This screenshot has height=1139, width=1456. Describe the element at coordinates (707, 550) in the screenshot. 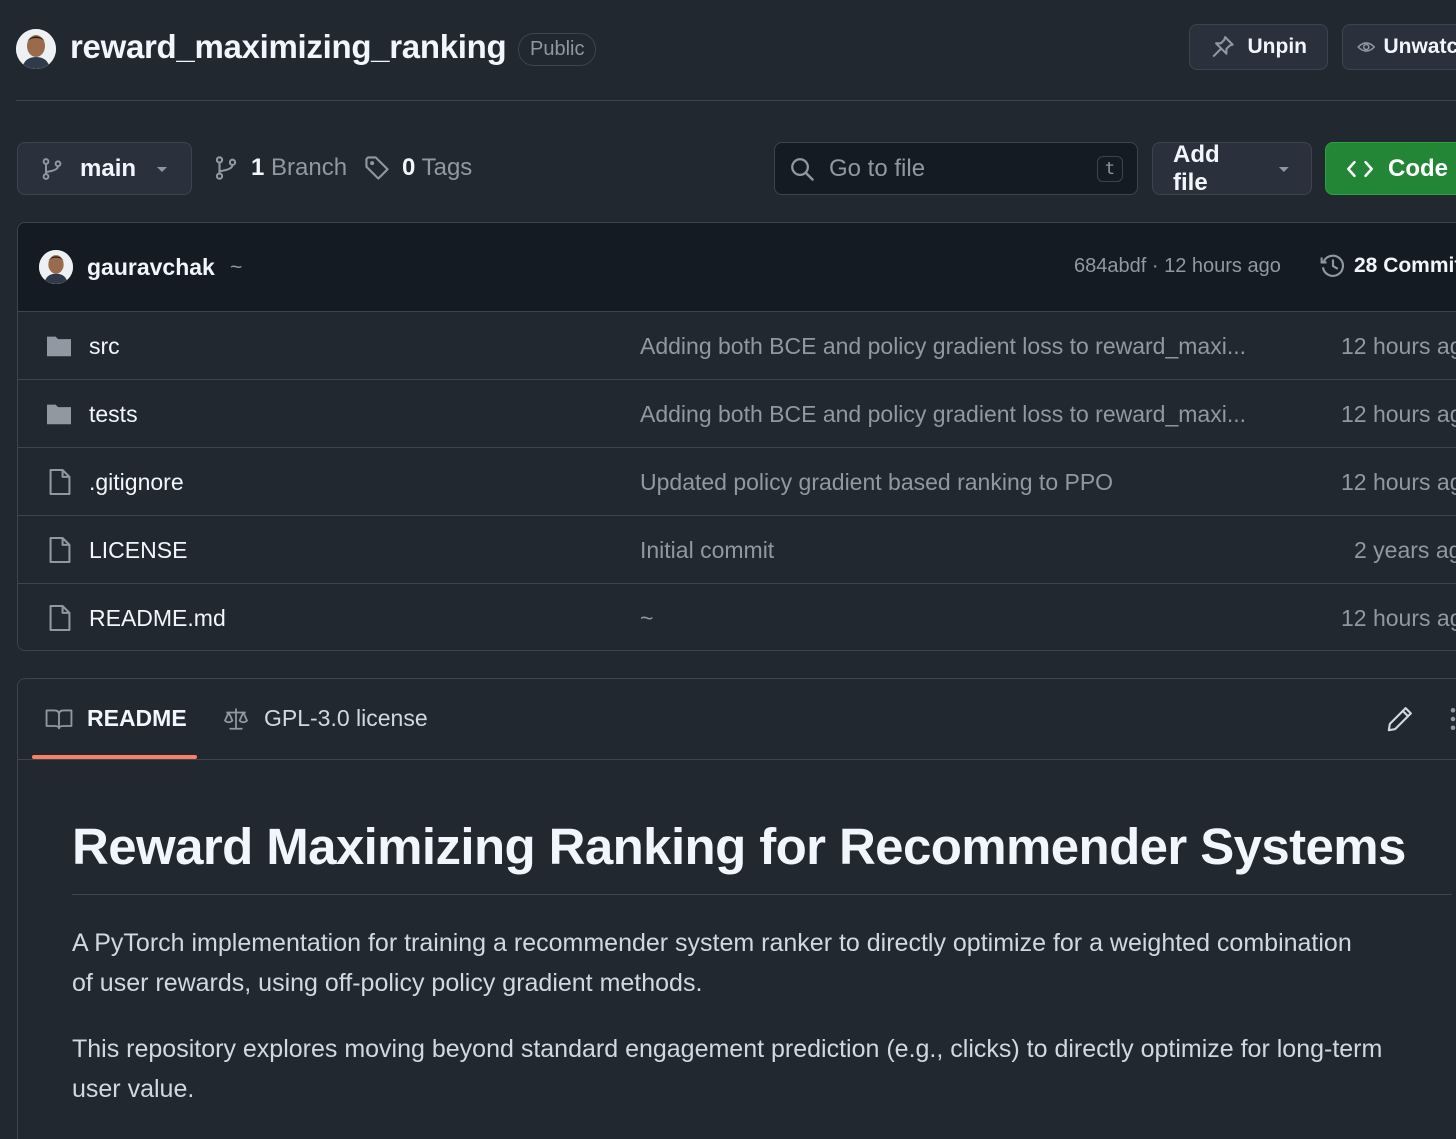

I see `file-commit-message: Initial commit` at that location.